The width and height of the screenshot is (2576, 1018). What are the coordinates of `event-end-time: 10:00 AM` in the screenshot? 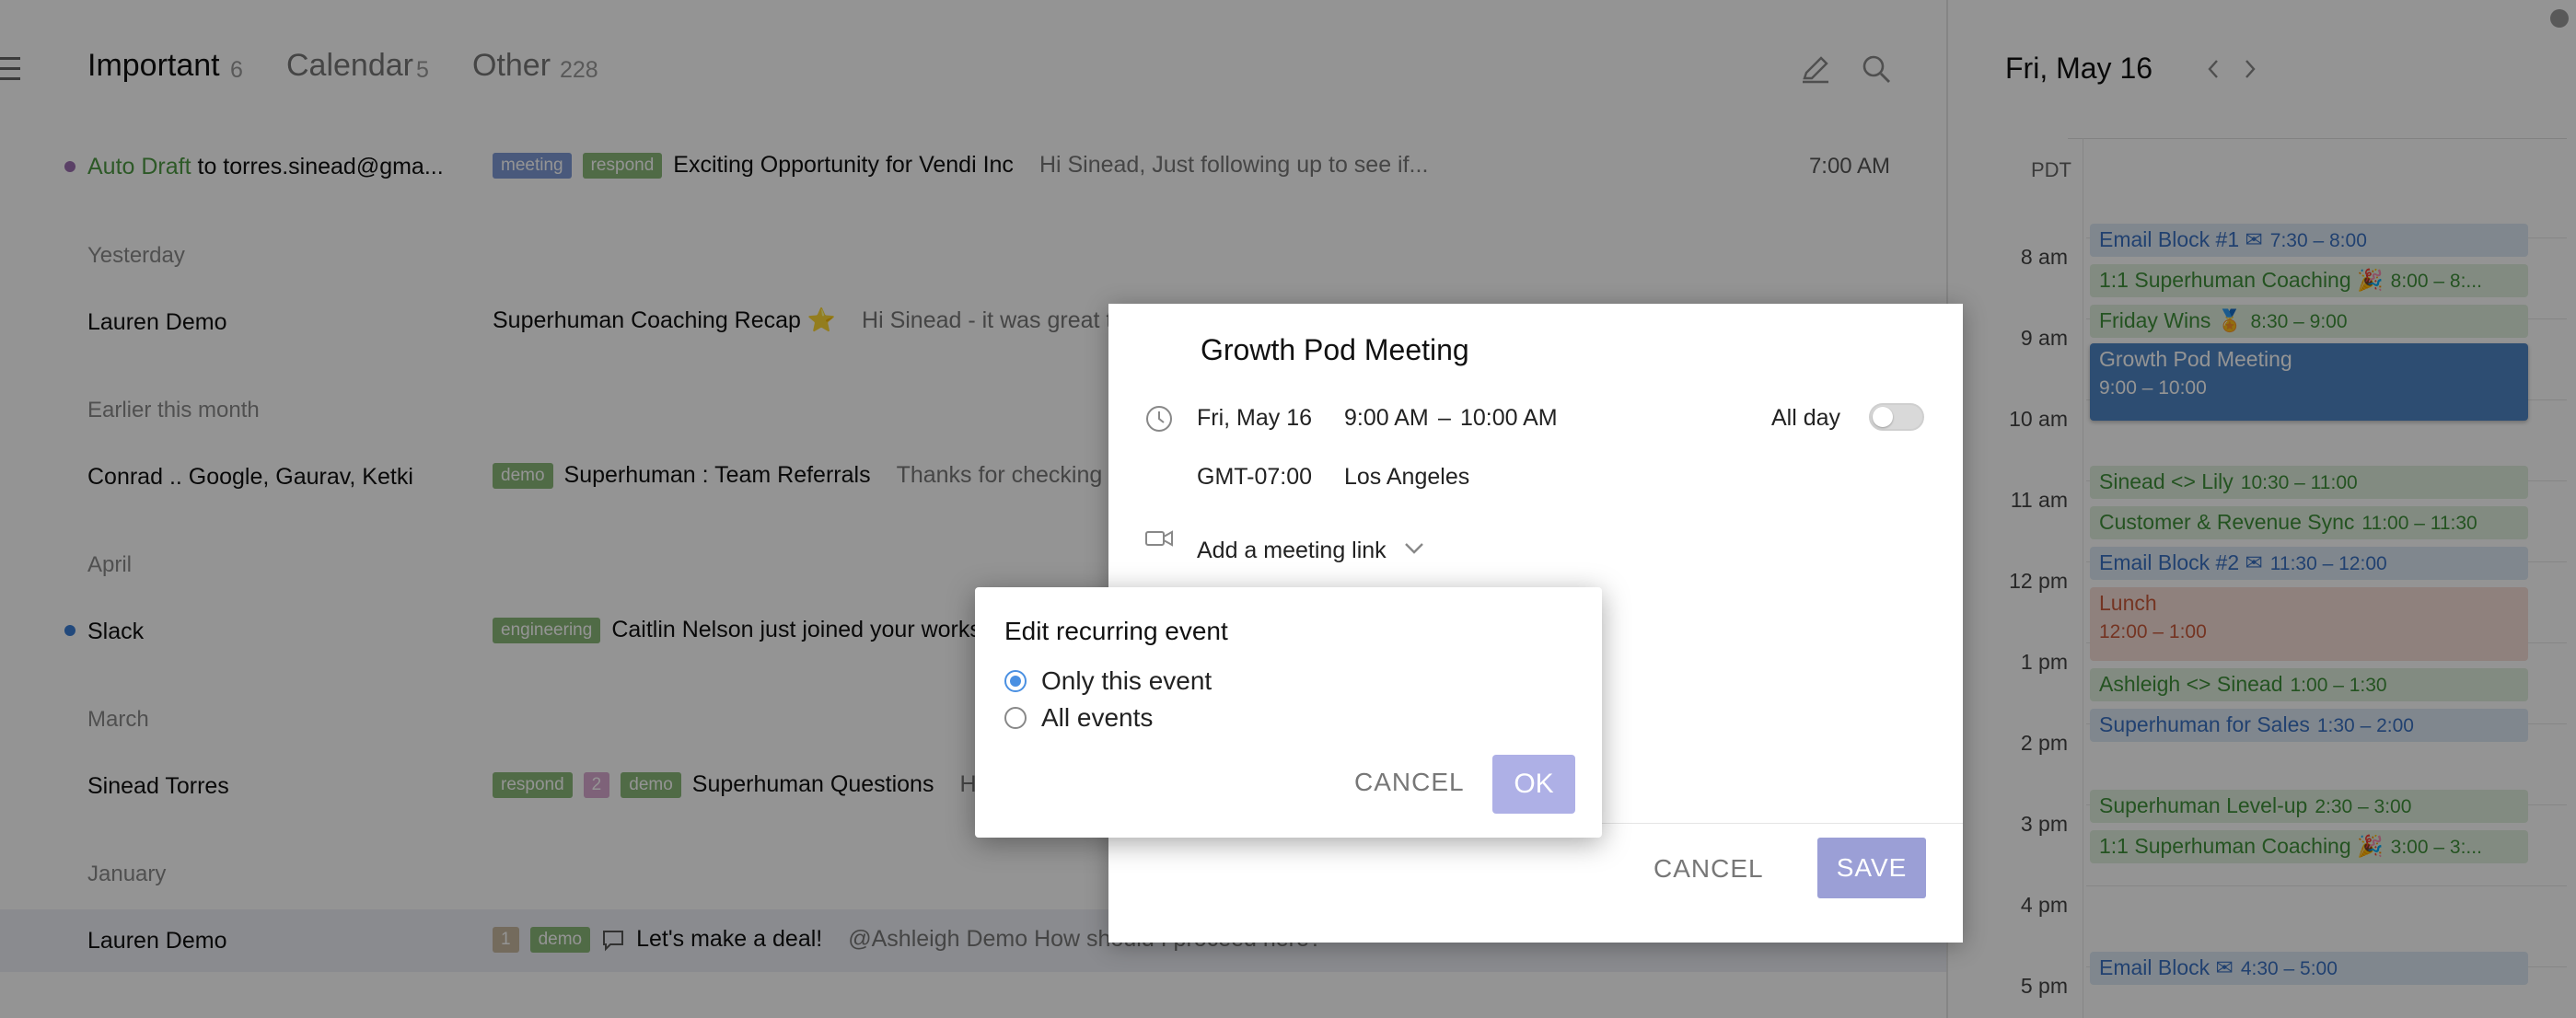 It's located at (1509, 418).